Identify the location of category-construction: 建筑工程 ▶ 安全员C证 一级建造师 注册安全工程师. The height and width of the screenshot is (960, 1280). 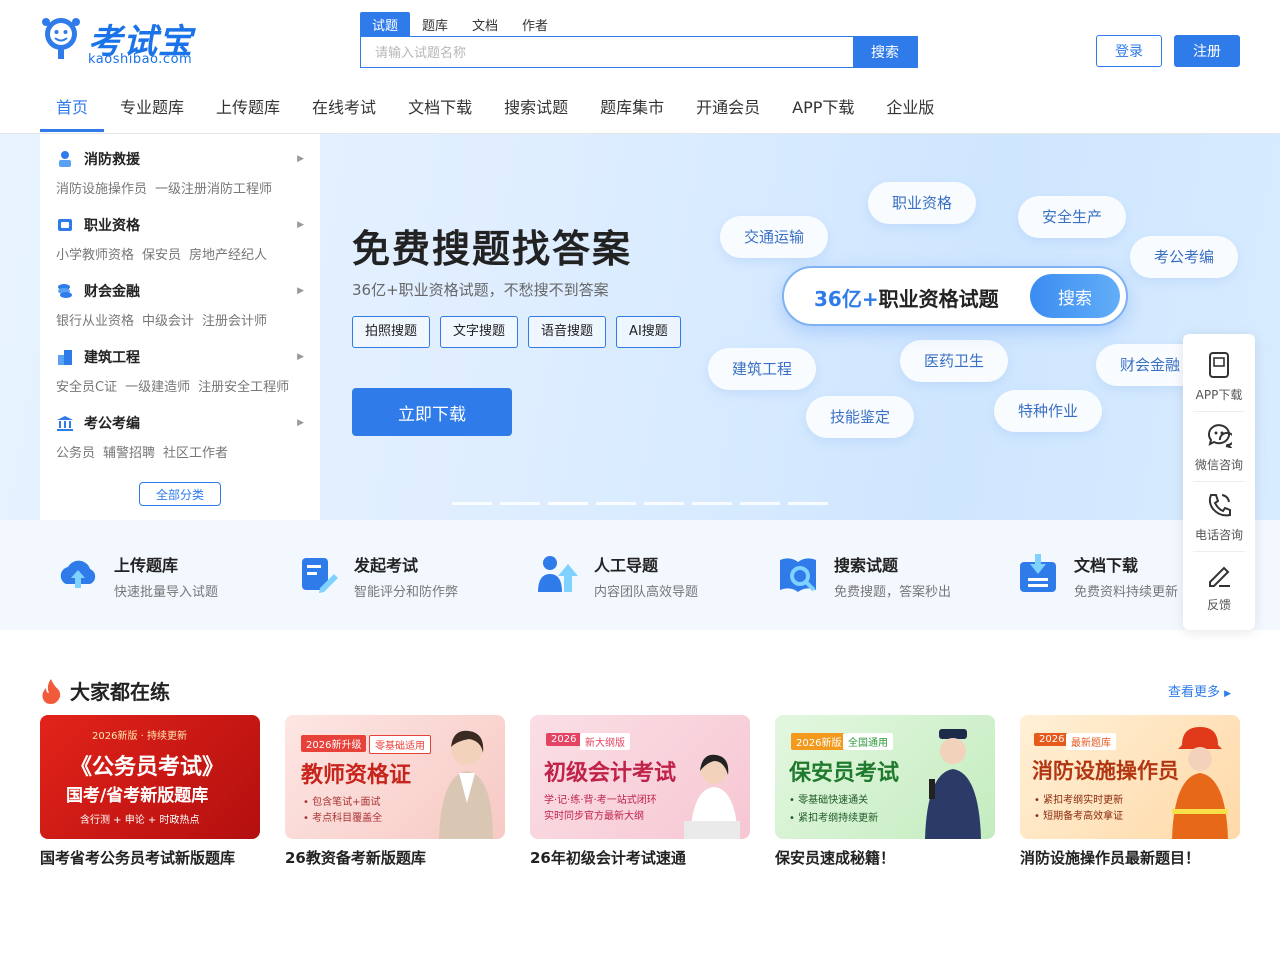
(180, 379).